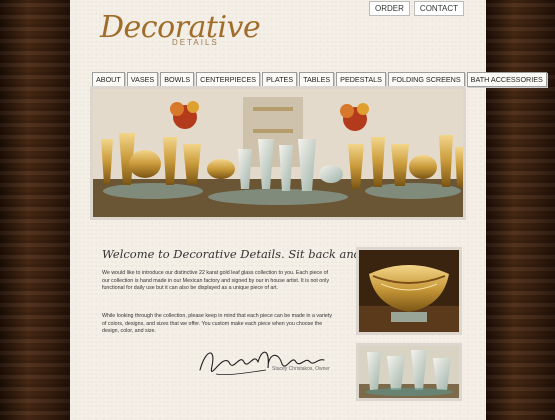  I want to click on wood-background-left, so click(35, 210).